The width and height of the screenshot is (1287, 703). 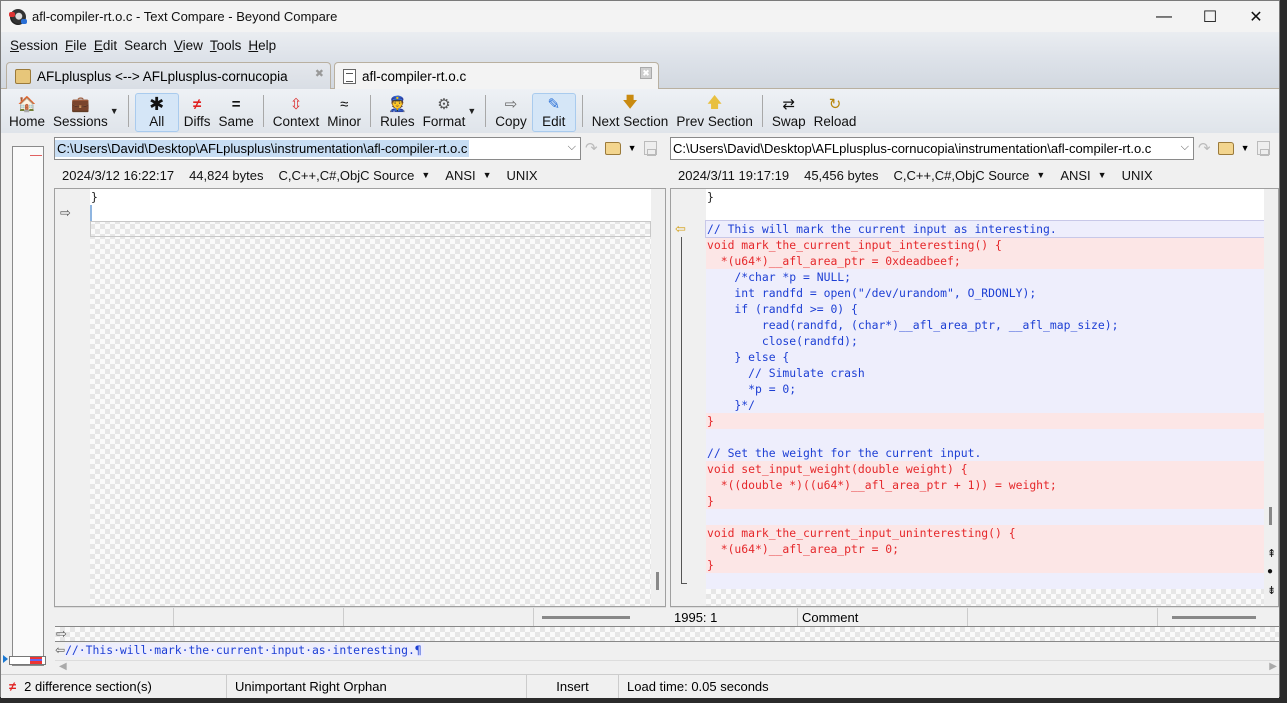 I want to click on menu-label: ools, so click(x=229, y=45).